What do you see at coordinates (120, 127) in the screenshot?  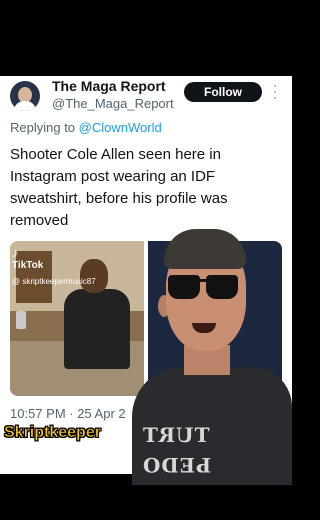 I see `reply-to-link: @ClownWorld` at bounding box center [120, 127].